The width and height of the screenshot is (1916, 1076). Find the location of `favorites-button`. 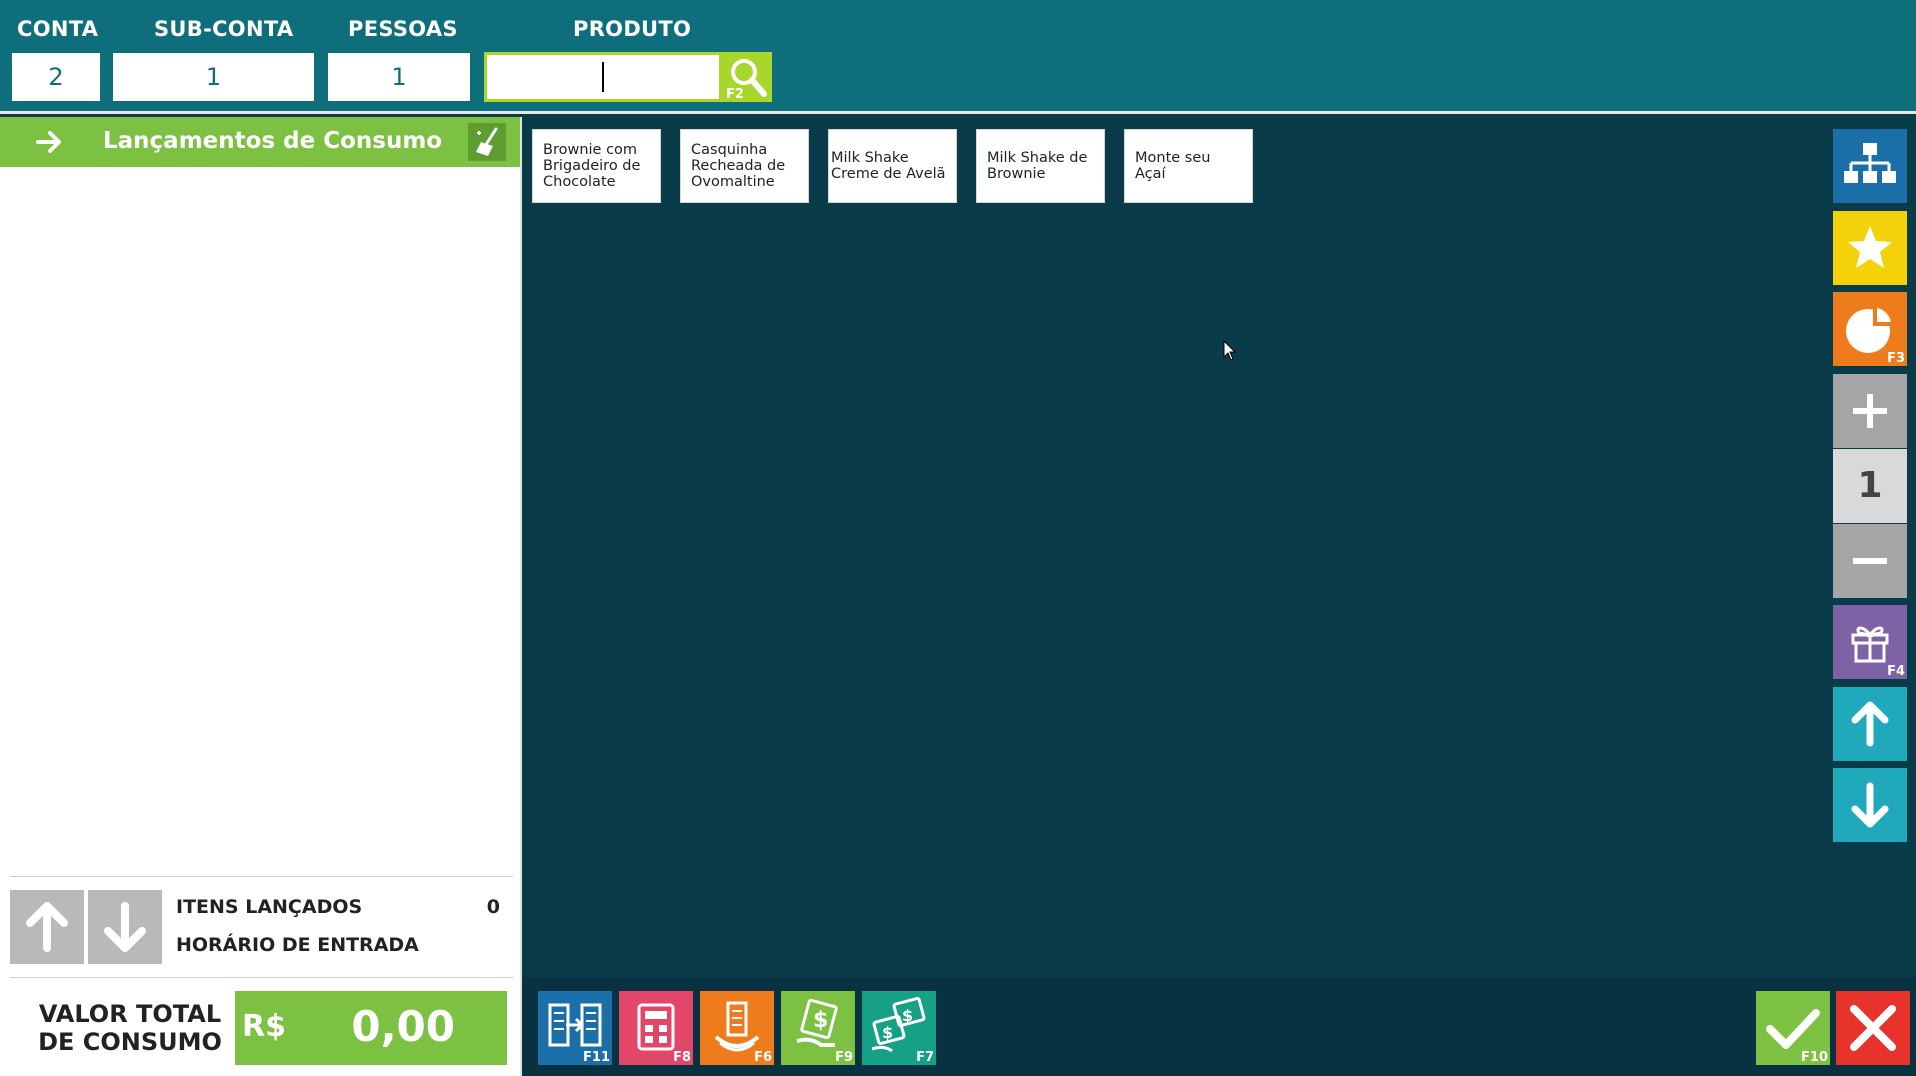

favorites-button is located at coordinates (1870, 248).